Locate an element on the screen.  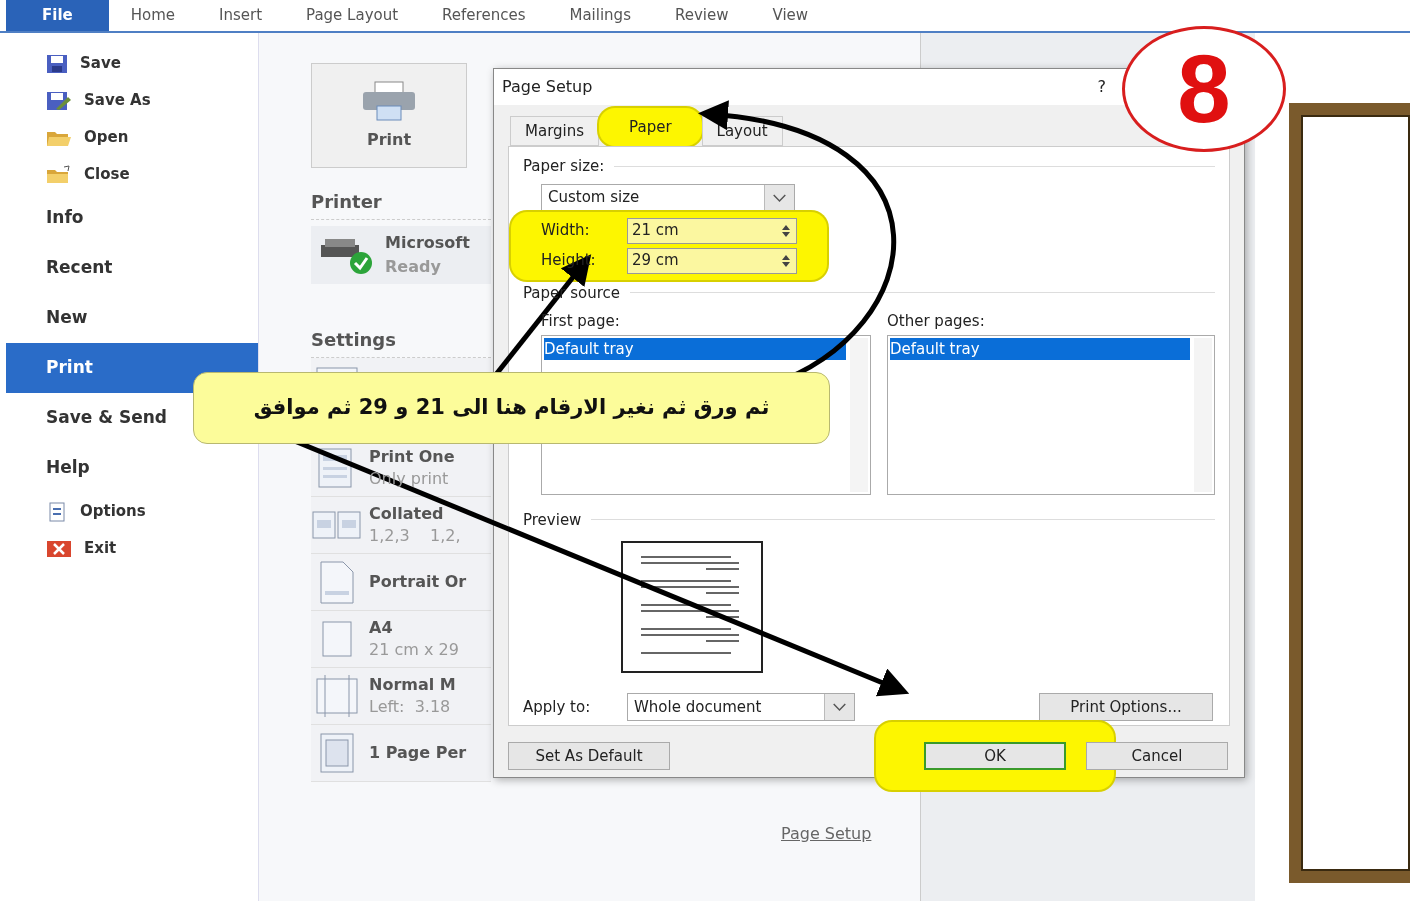
set-as-default-button: Set As Default is located at coordinates (589, 756).